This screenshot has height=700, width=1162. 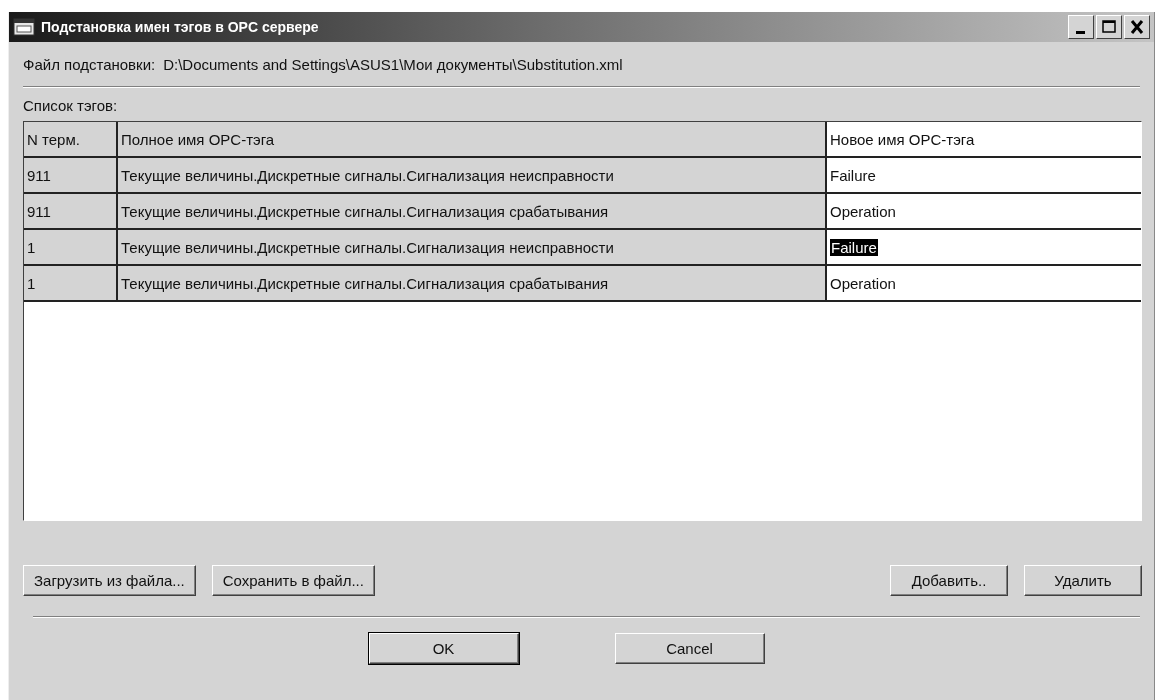 What do you see at coordinates (471, 139) in the screenshot?
I see `column-header: Полное имя OPC-тэга` at bounding box center [471, 139].